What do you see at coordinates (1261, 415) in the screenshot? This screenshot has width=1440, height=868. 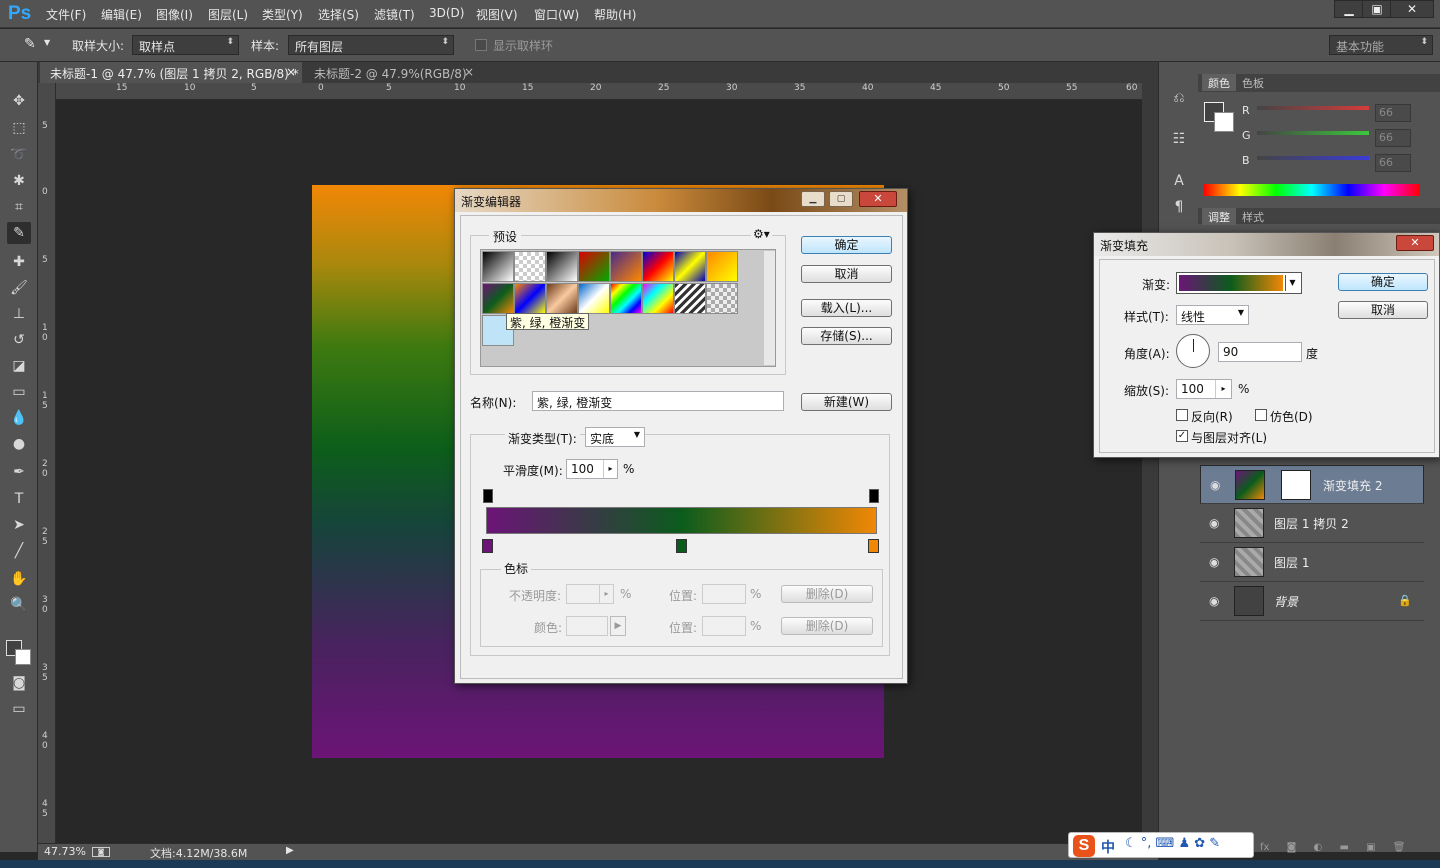 I see `dither-checkbox` at bounding box center [1261, 415].